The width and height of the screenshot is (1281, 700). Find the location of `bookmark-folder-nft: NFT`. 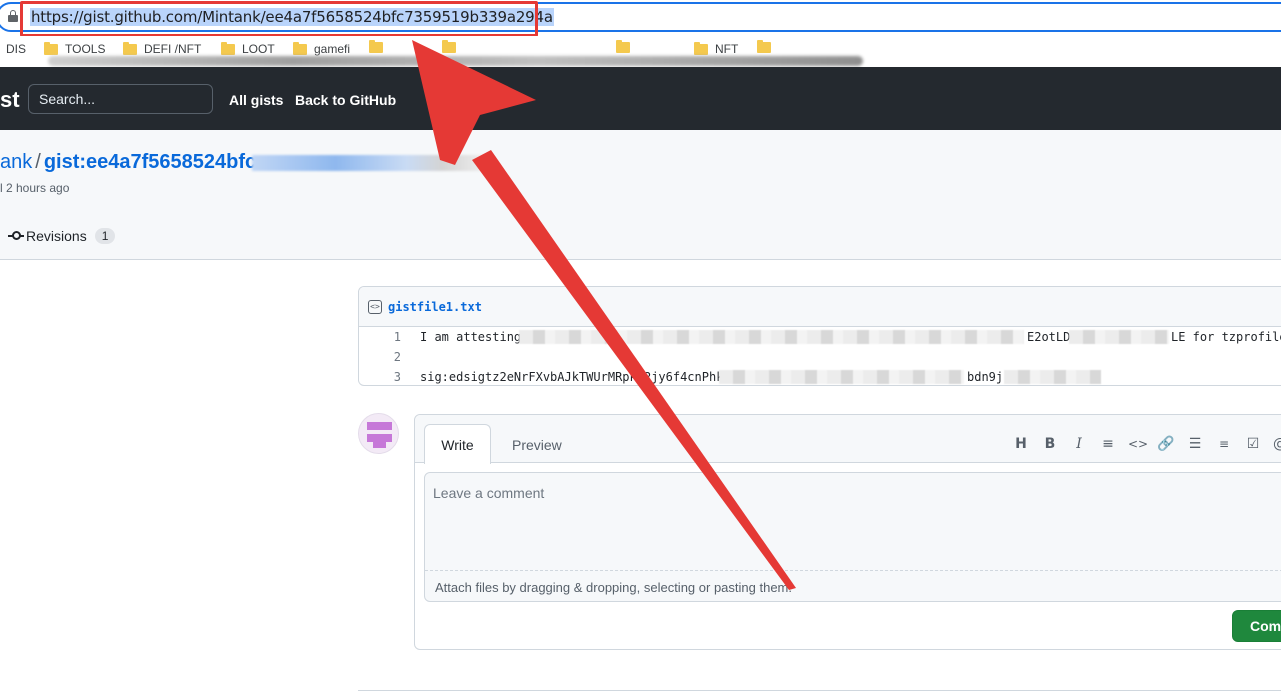

bookmark-folder-nft: NFT is located at coordinates (716, 48).